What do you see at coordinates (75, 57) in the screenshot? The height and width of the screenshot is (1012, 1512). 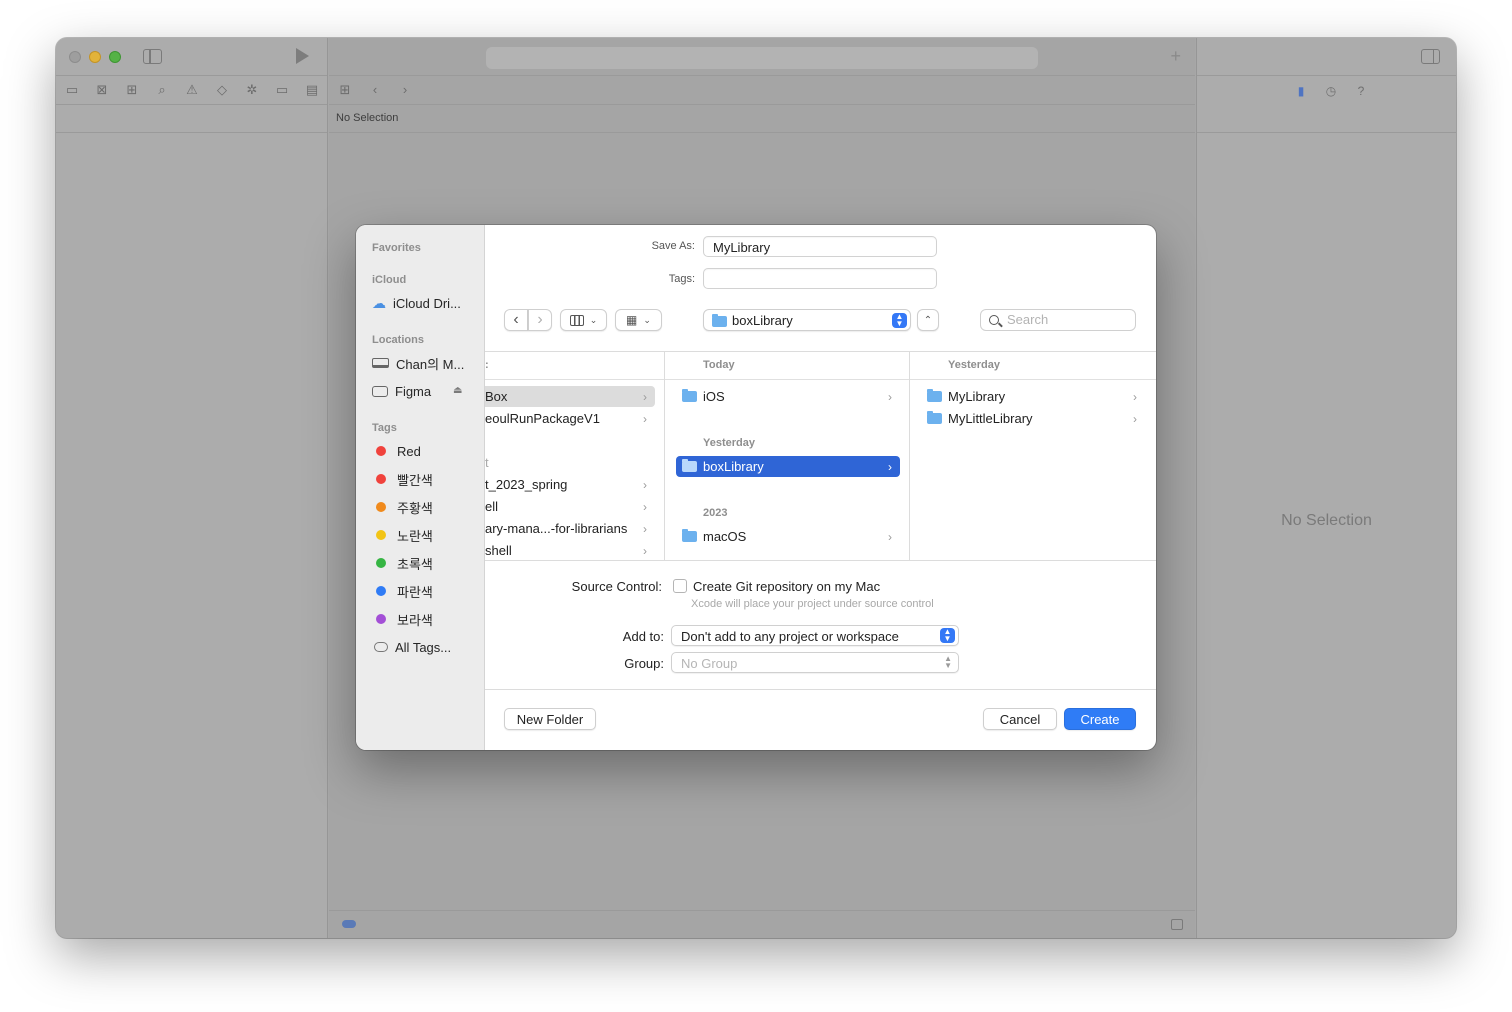 I see `close-button` at bounding box center [75, 57].